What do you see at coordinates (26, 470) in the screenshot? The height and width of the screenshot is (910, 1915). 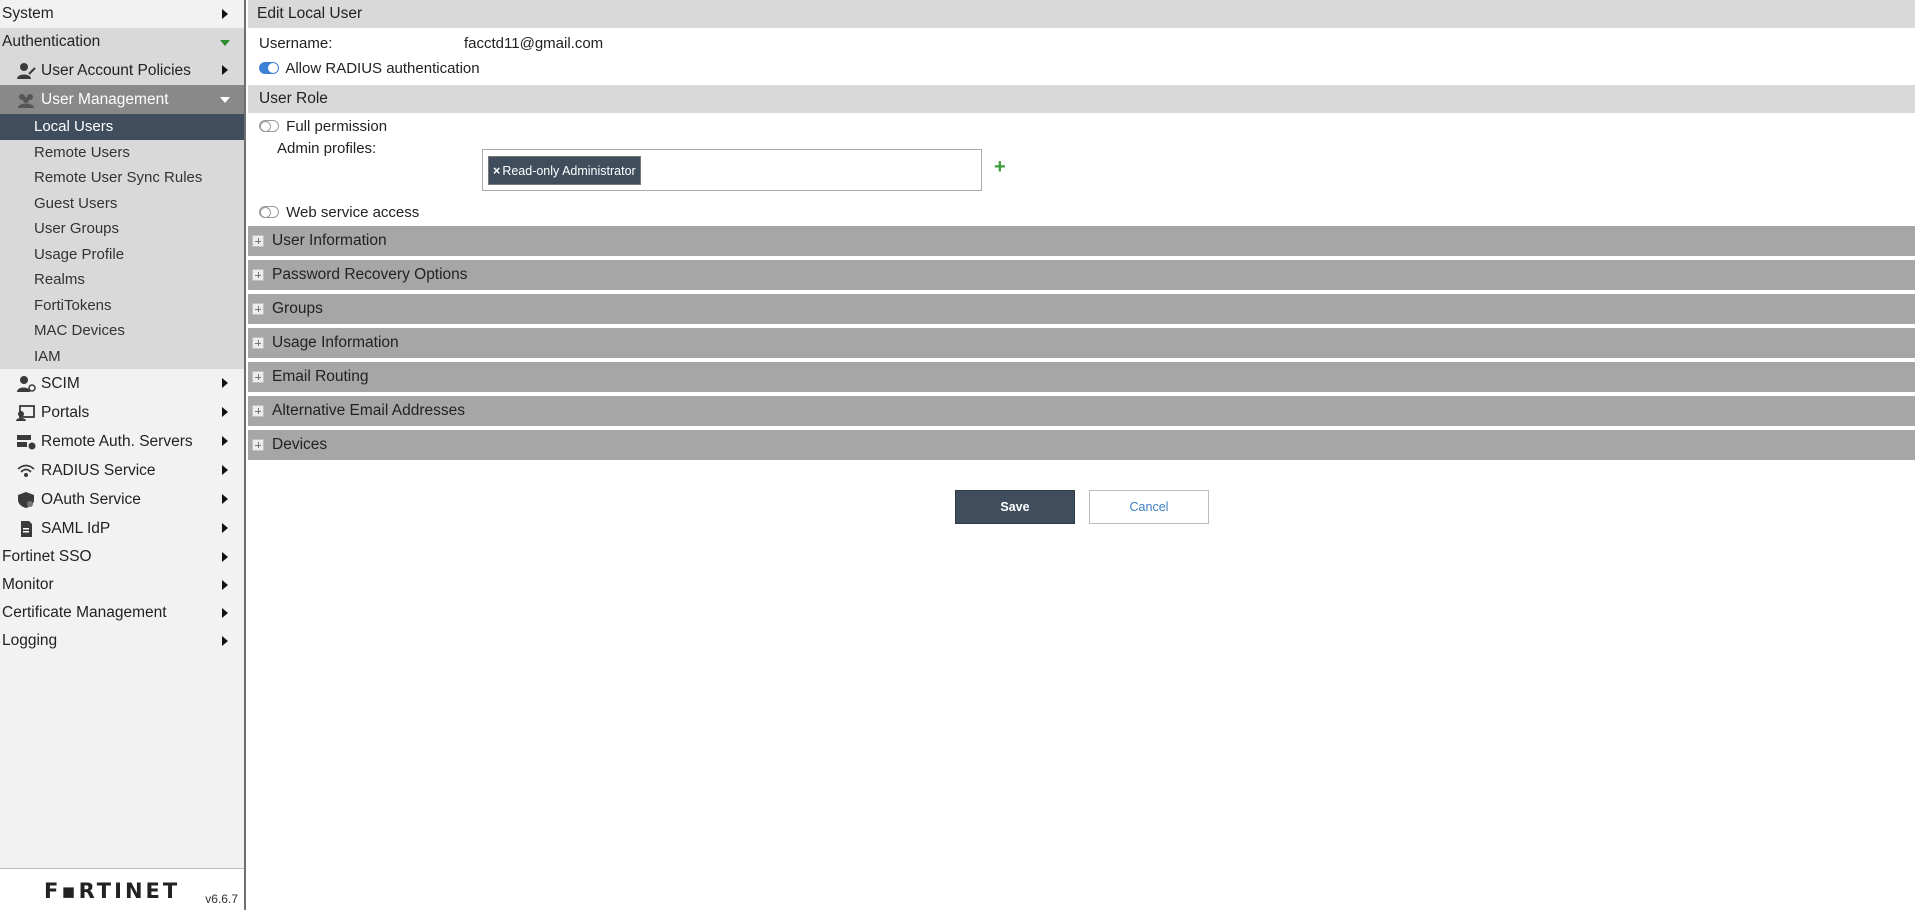 I see `wireless-icon` at bounding box center [26, 470].